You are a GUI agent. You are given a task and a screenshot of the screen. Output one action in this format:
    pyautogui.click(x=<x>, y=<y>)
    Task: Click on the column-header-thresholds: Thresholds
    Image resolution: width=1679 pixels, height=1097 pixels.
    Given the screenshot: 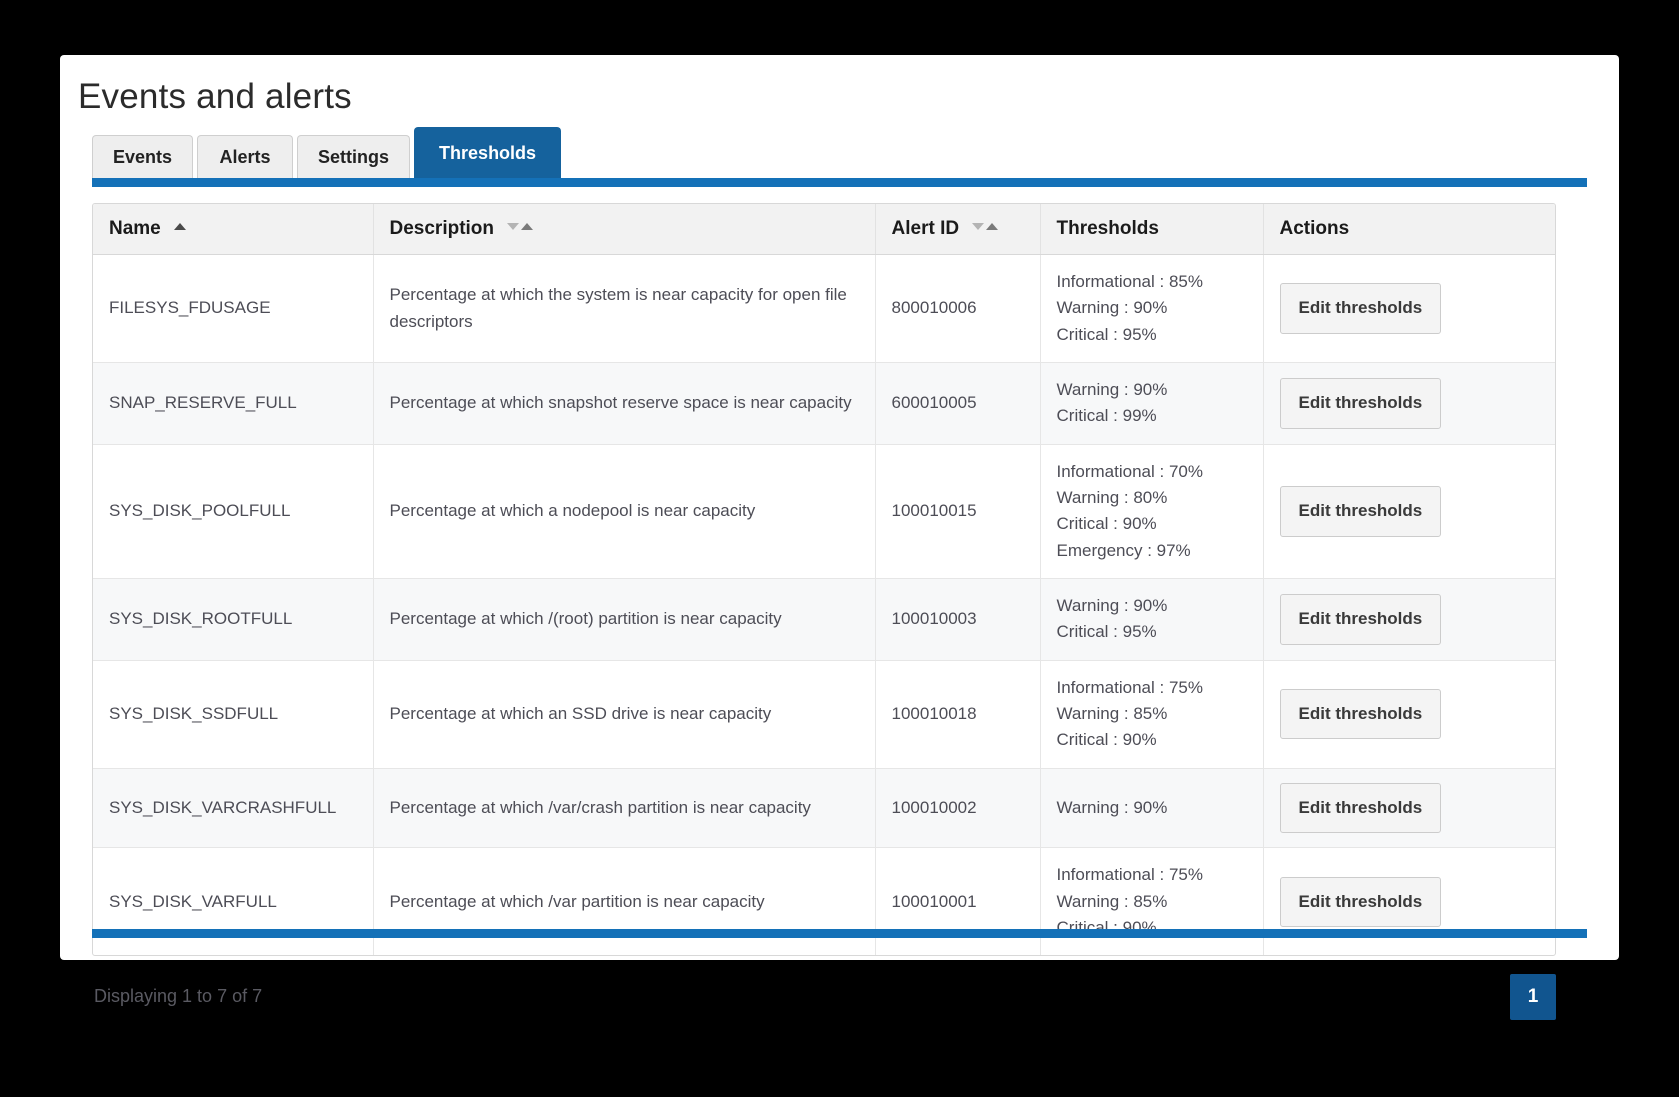 What is the action you would take?
    pyautogui.click(x=1152, y=229)
    